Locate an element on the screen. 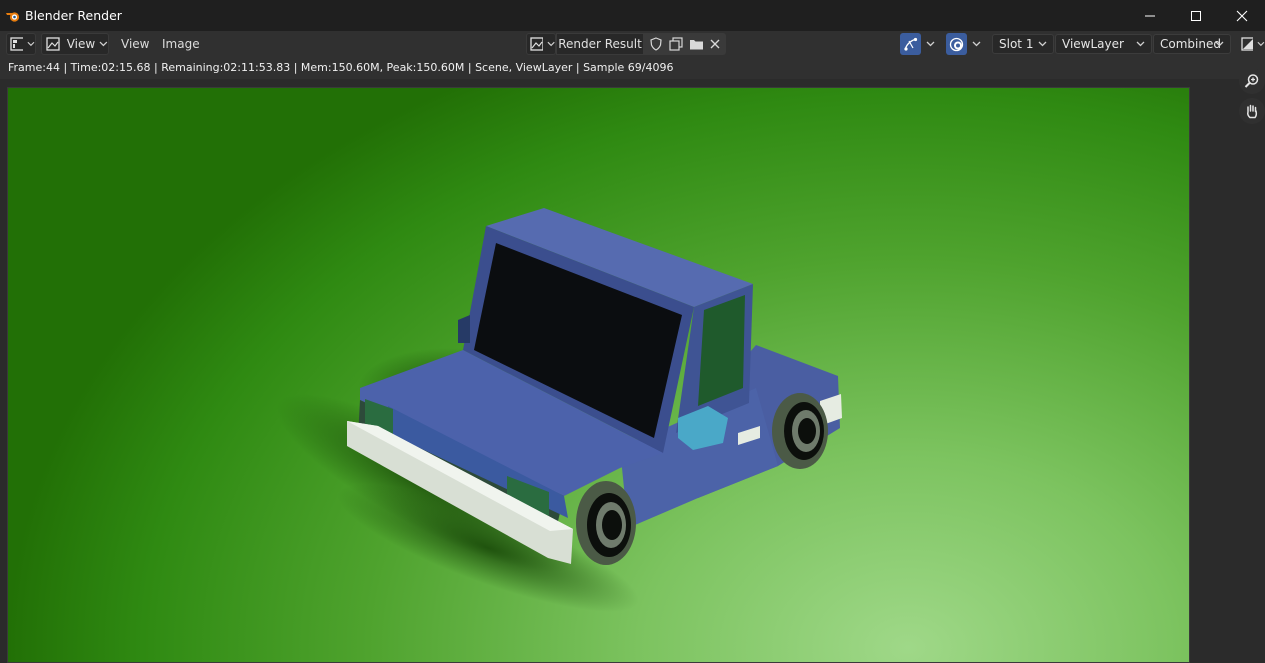 This screenshot has height=663, width=1265. open-folder-icon is located at coordinates (696, 45).